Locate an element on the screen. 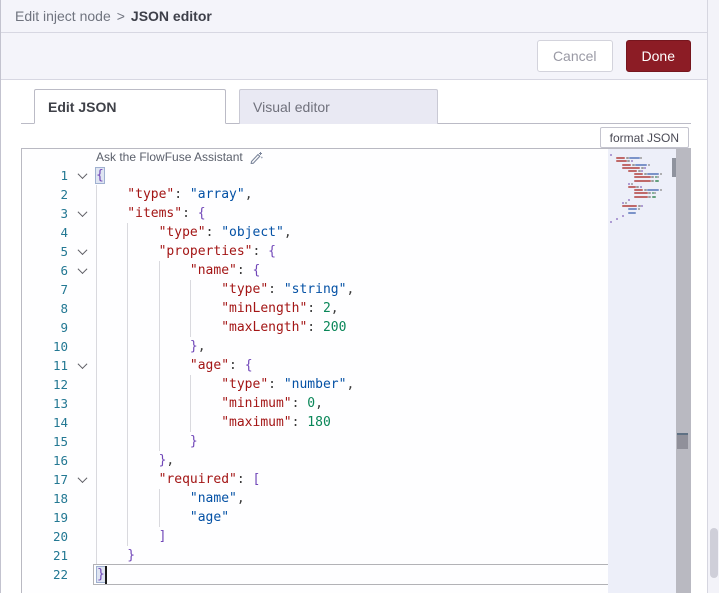 The image size is (719, 593). tab-bar: Edit JSON Visual editor is located at coordinates (356, 106).